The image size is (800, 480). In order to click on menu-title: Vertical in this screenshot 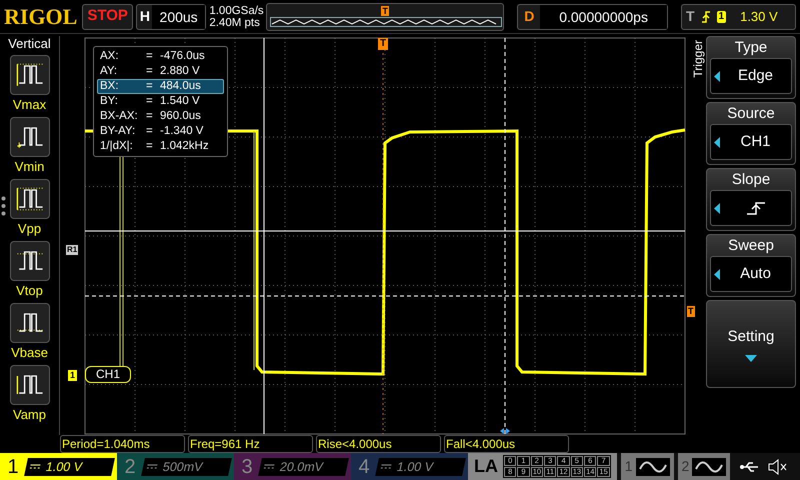, I will do `click(29, 44)`.